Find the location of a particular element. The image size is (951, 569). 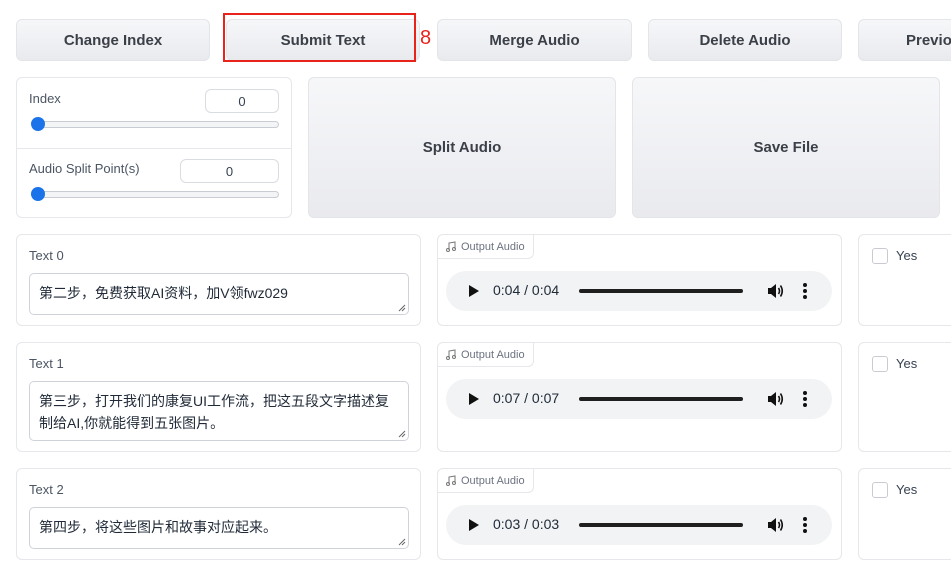

annotation-marker: 8 is located at coordinates (426, 38).